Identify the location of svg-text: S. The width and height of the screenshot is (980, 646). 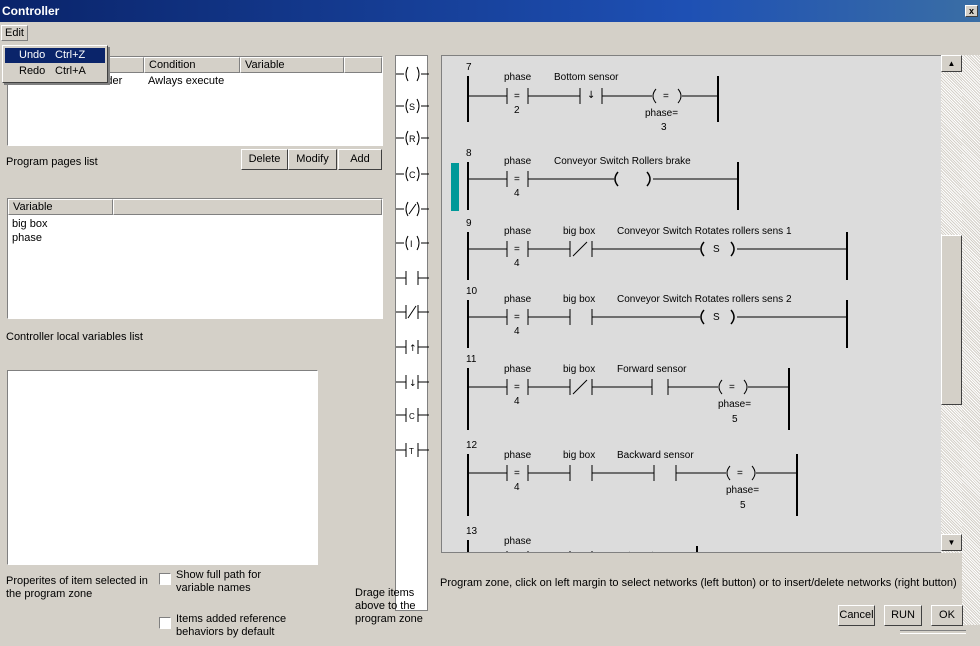
(412, 107).